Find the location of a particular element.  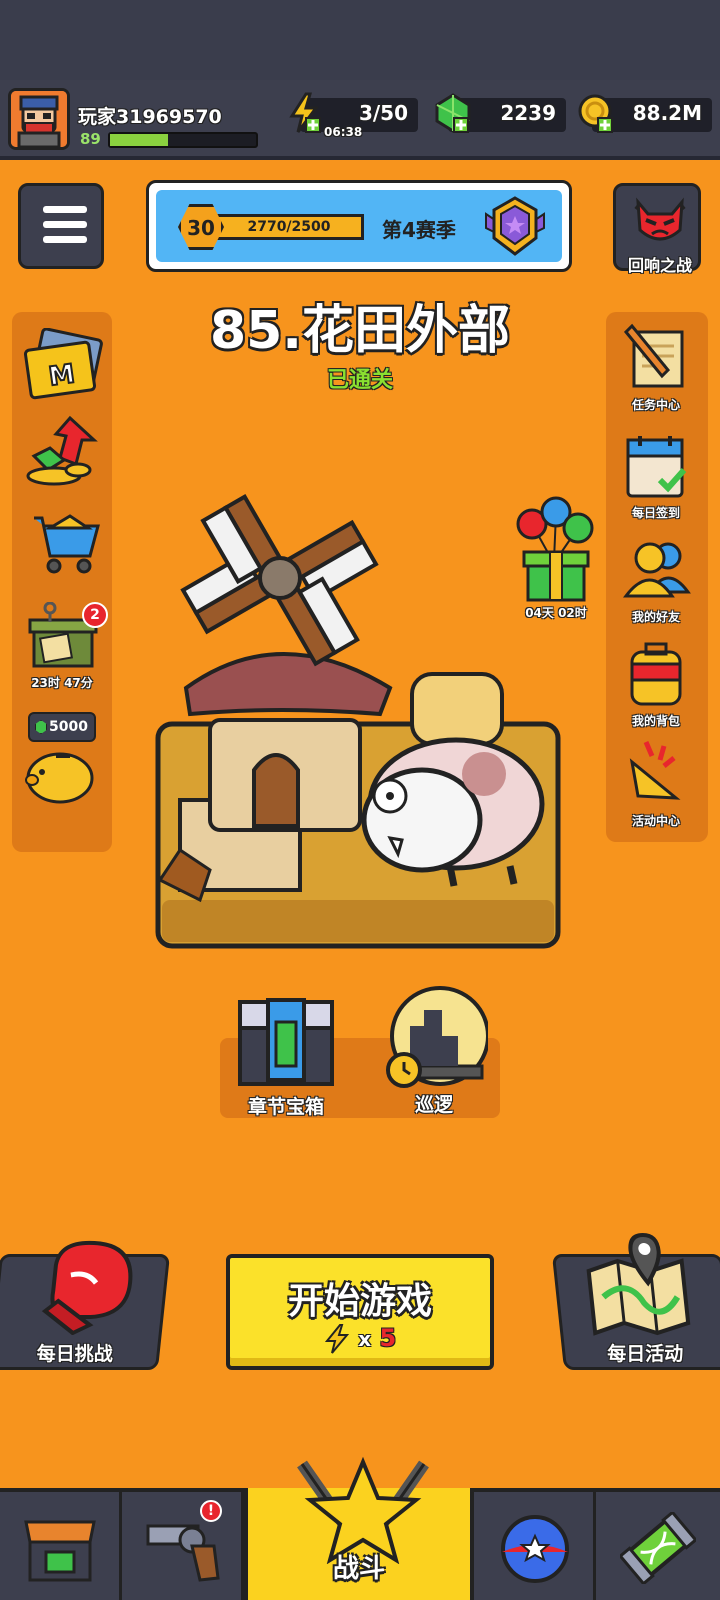

supply-badge: 2 is located at coordinates (95, 615).